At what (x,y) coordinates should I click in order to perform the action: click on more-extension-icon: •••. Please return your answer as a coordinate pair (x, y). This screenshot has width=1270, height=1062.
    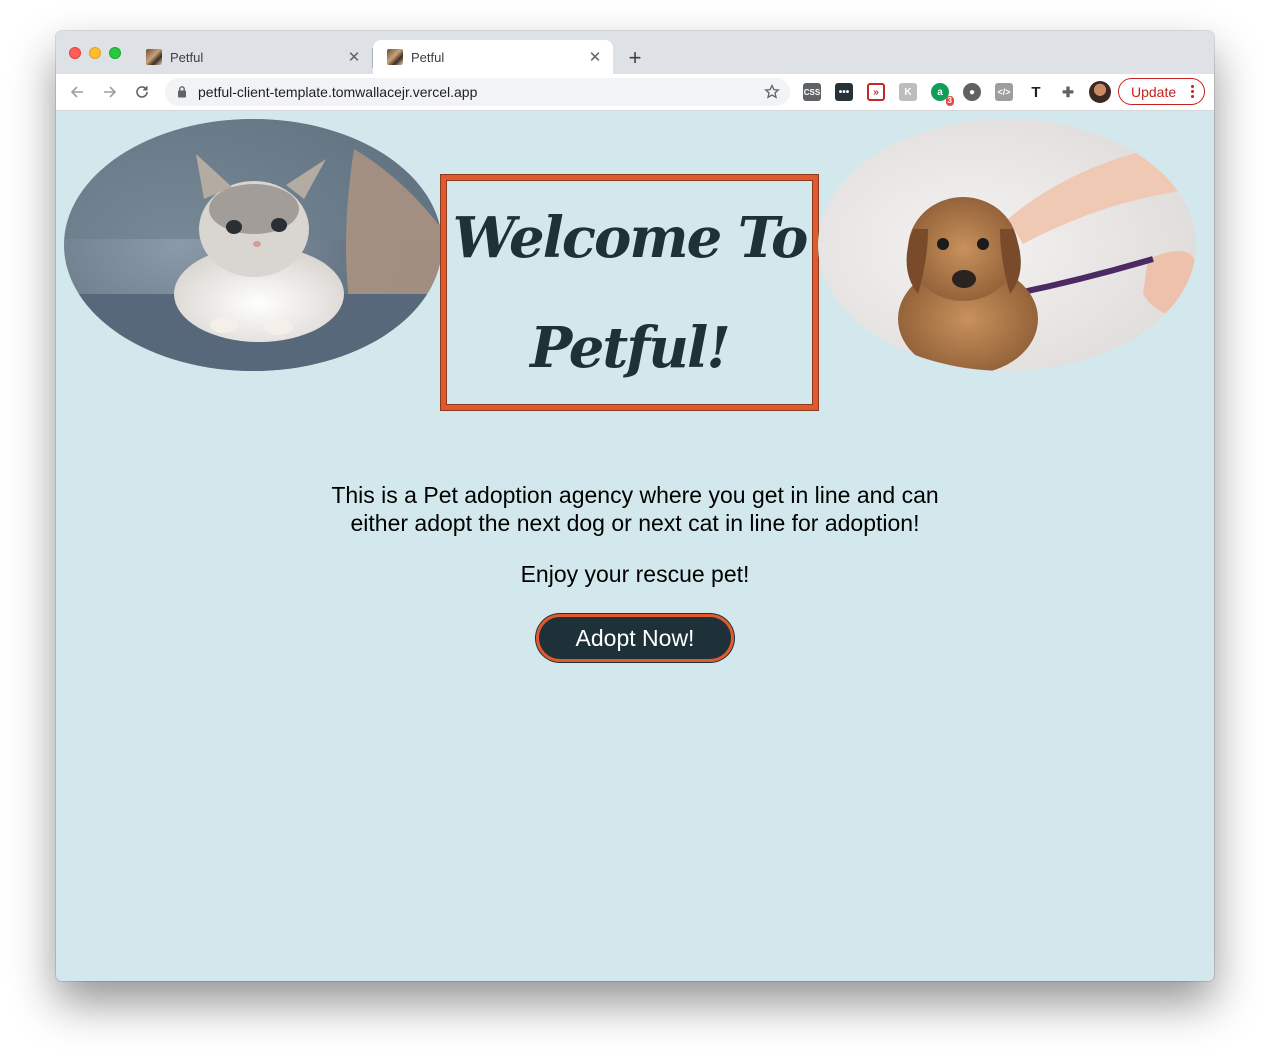
    Looking at the image, I should click on (844, 92).